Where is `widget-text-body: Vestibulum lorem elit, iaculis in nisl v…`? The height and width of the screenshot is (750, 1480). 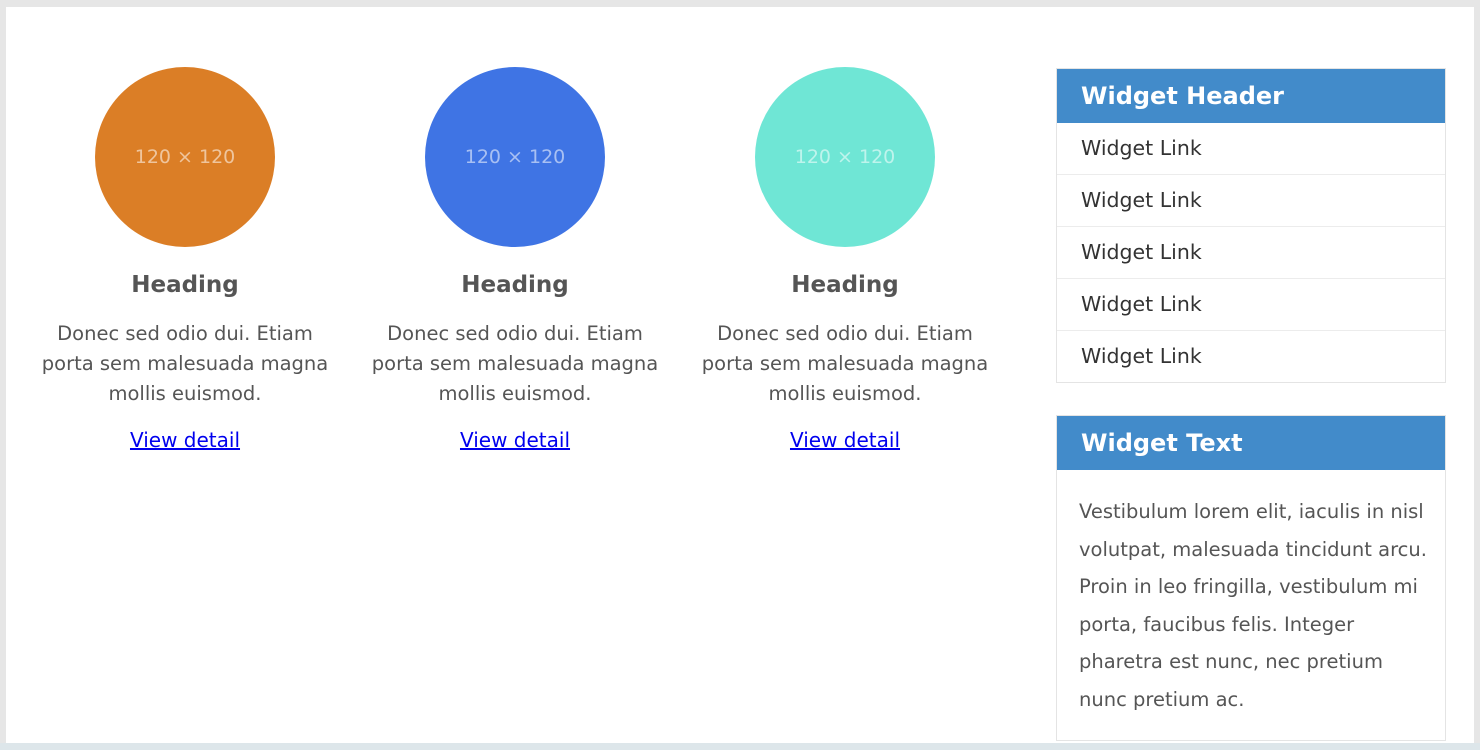 widget-text-body: Vestibulum lorem elit, iaculis in nisl v… is located at coordinates (1253, 605).